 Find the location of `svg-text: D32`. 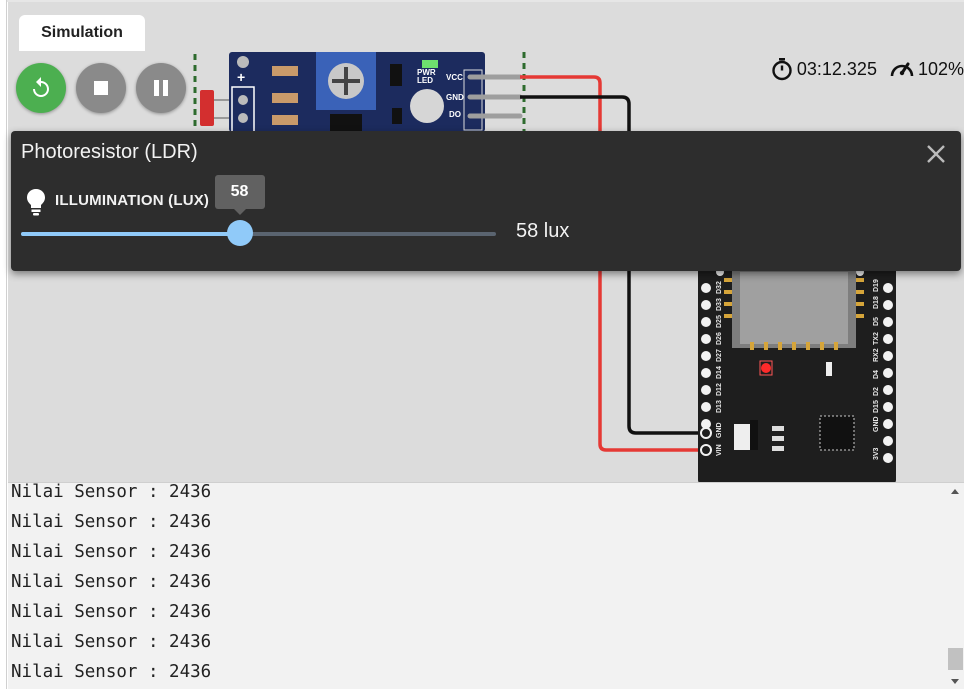

svg-text: D32 is located at coordinates (719, 287).